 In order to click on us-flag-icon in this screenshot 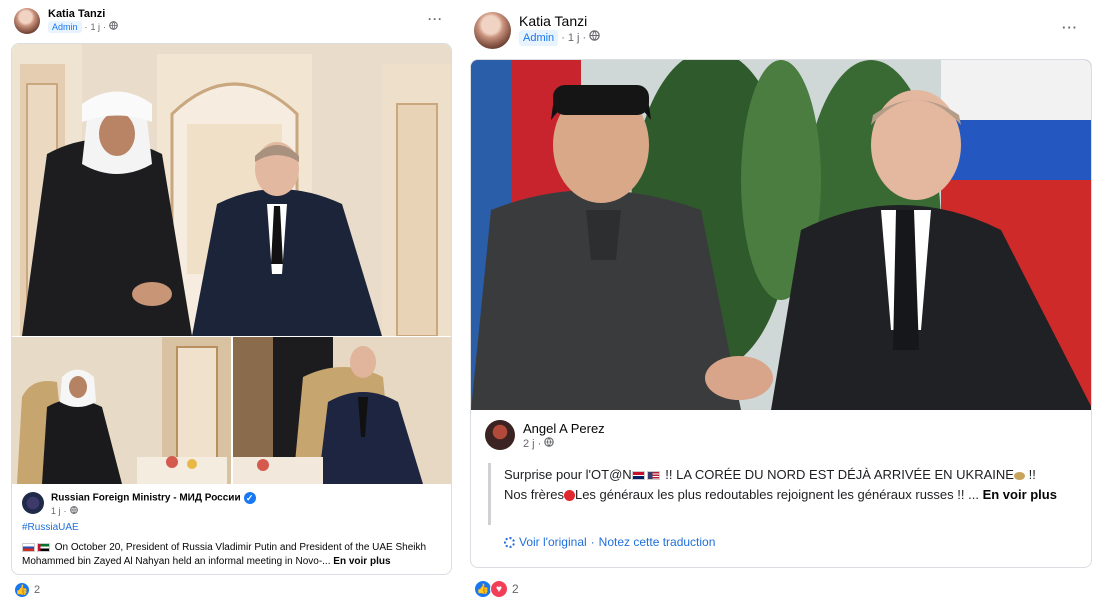, I will do `click(653, 476)`.